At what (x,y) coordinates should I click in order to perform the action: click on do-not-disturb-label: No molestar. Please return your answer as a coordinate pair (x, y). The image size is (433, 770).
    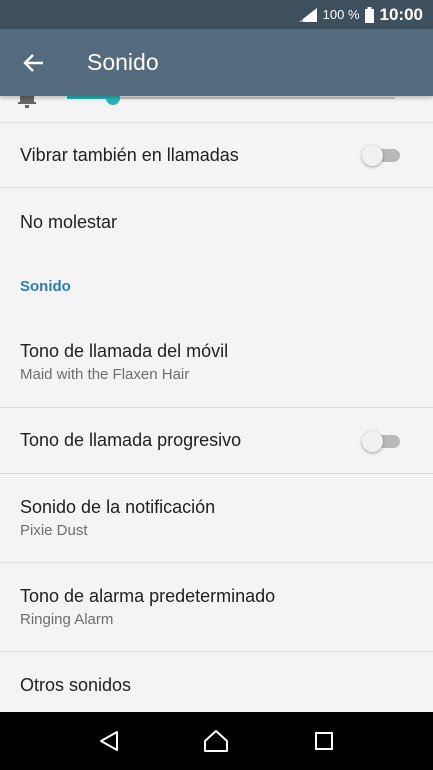
    Looking at the image, I should click on (69, 221).